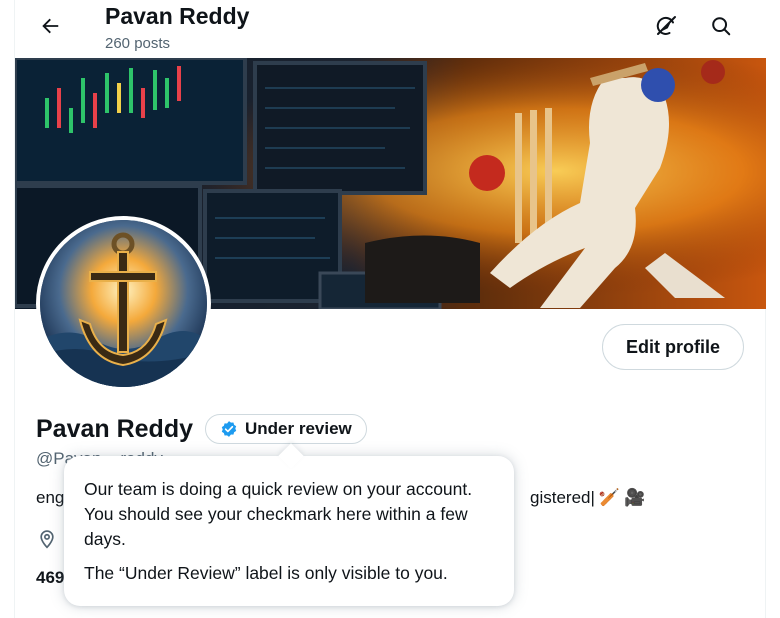 The image size is (780, 618). What do you see at coordinates (298, 428) in the screenshot?
I see `under-review-label: Under review` at bounding box center [298, 428].